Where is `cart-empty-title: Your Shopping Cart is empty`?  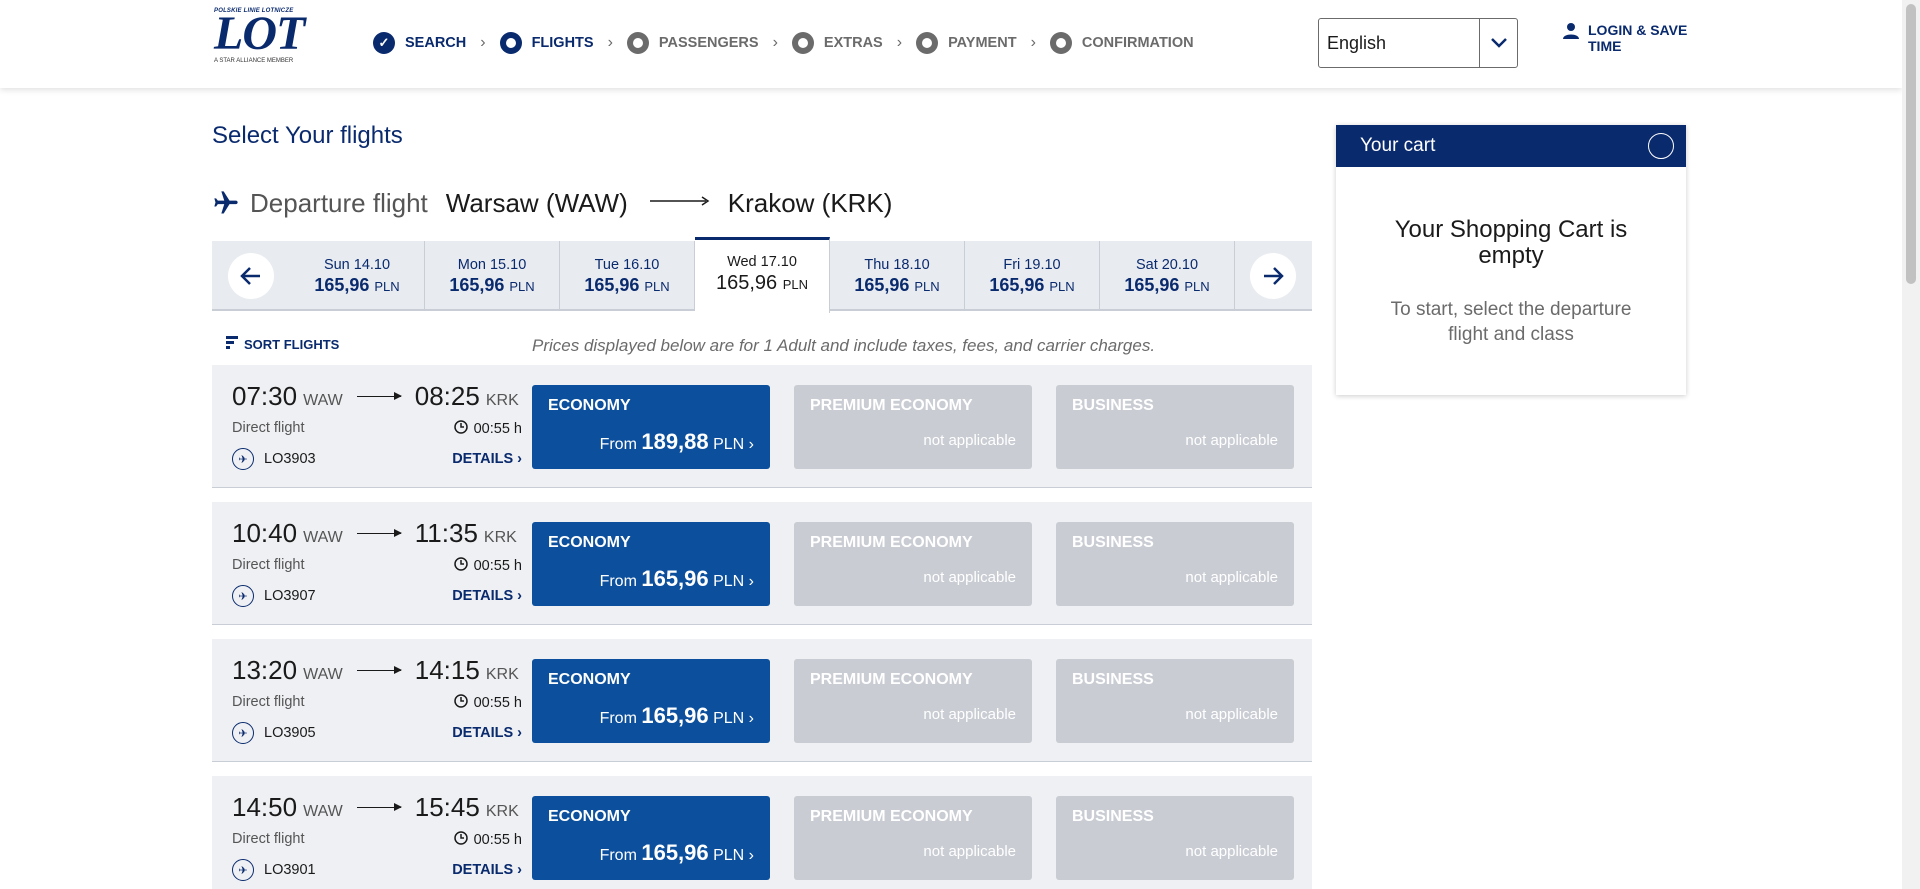
cart-empty-title: Your Shopping Cart is empty is located at coordinates (1511, 242).